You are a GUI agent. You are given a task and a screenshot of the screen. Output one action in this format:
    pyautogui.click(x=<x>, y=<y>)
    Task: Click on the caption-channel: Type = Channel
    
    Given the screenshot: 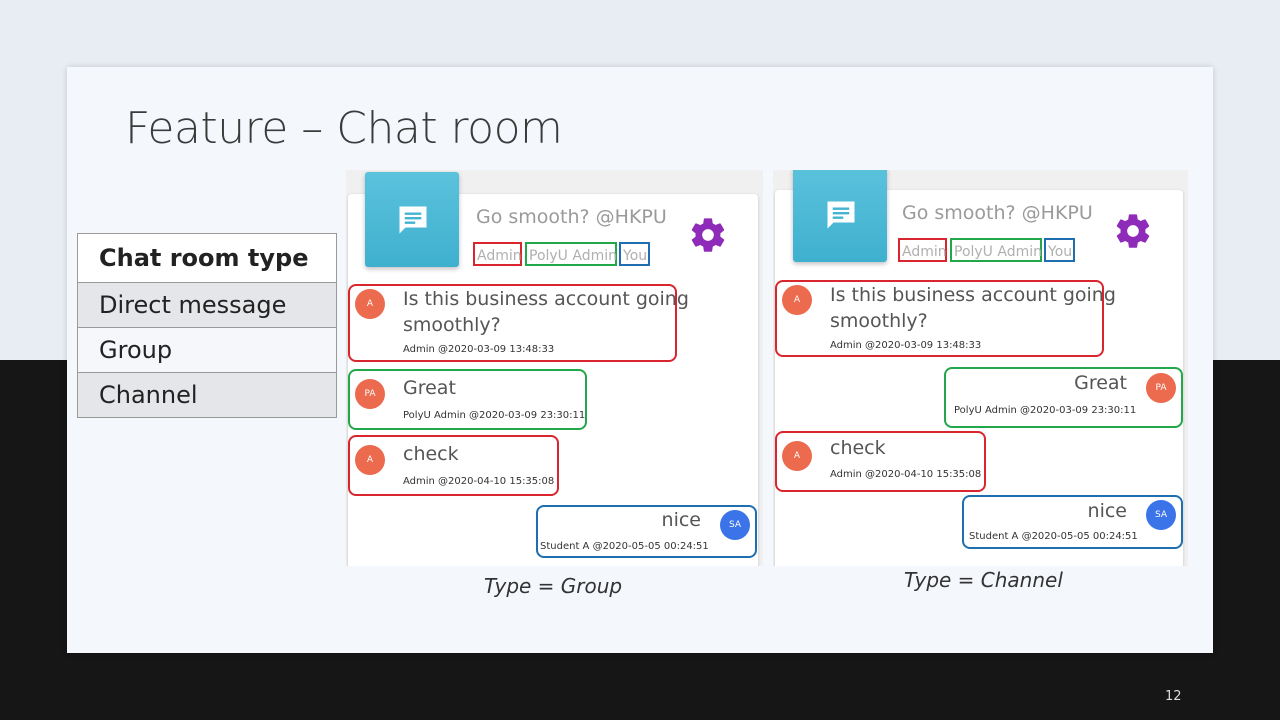 What is the action you would take?
    pyautogui.click(x=983, y=580)
    